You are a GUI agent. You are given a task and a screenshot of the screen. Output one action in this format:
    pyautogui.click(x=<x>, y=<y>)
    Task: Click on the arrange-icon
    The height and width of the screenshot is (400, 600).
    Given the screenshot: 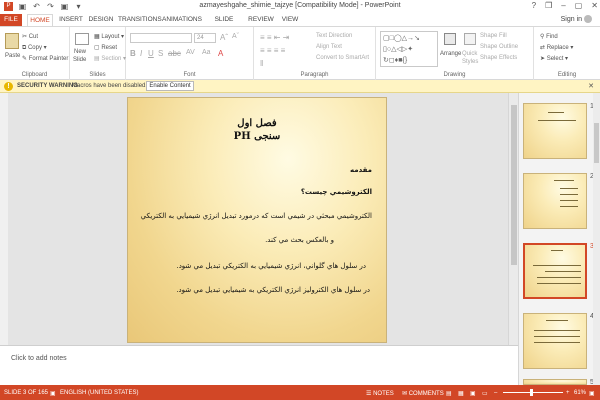 What is the action you would take?
    pyautogui.click(x=450, y=39)
    